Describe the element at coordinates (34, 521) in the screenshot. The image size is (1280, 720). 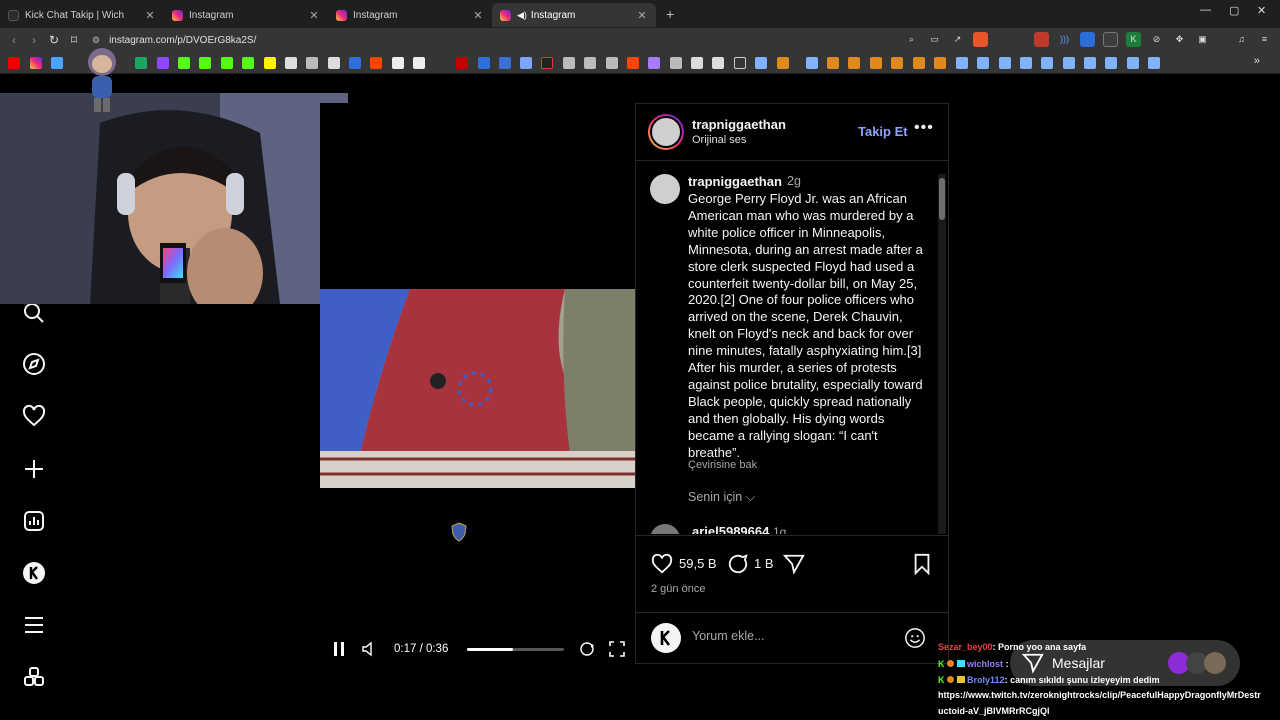
I see `dashboard-icon` at that location.